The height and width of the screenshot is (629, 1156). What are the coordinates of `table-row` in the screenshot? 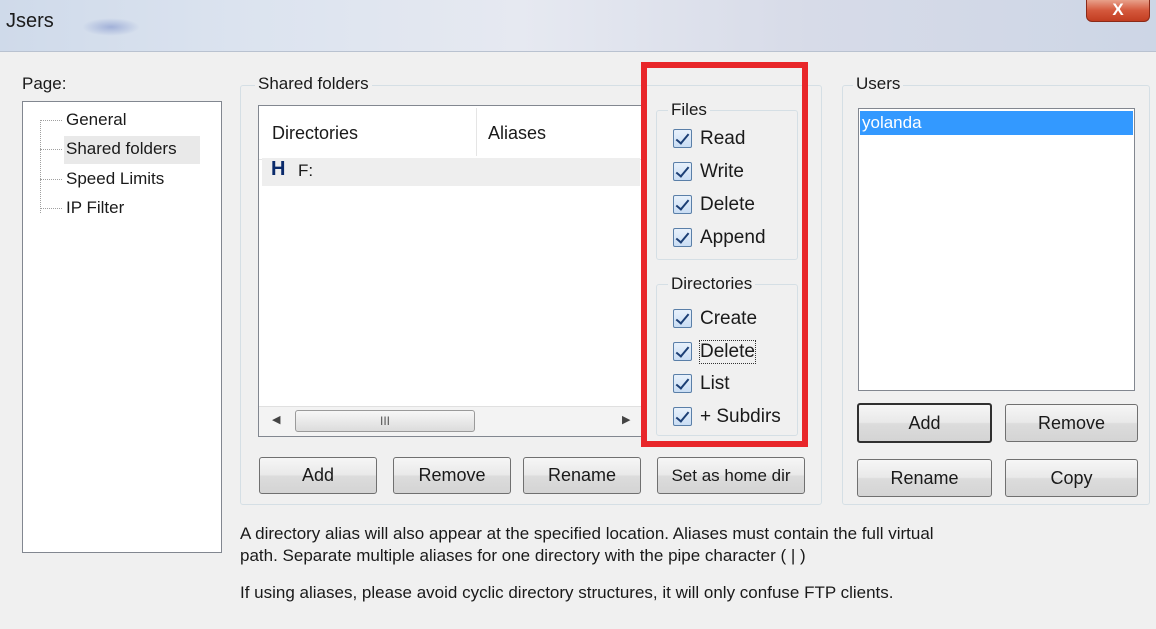 It's located at (451, 172).